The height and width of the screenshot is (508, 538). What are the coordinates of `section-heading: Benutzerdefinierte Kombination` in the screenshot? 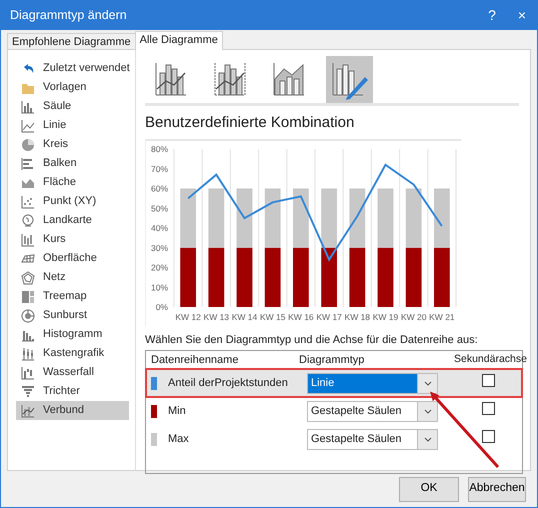 It's located at (250, 123).